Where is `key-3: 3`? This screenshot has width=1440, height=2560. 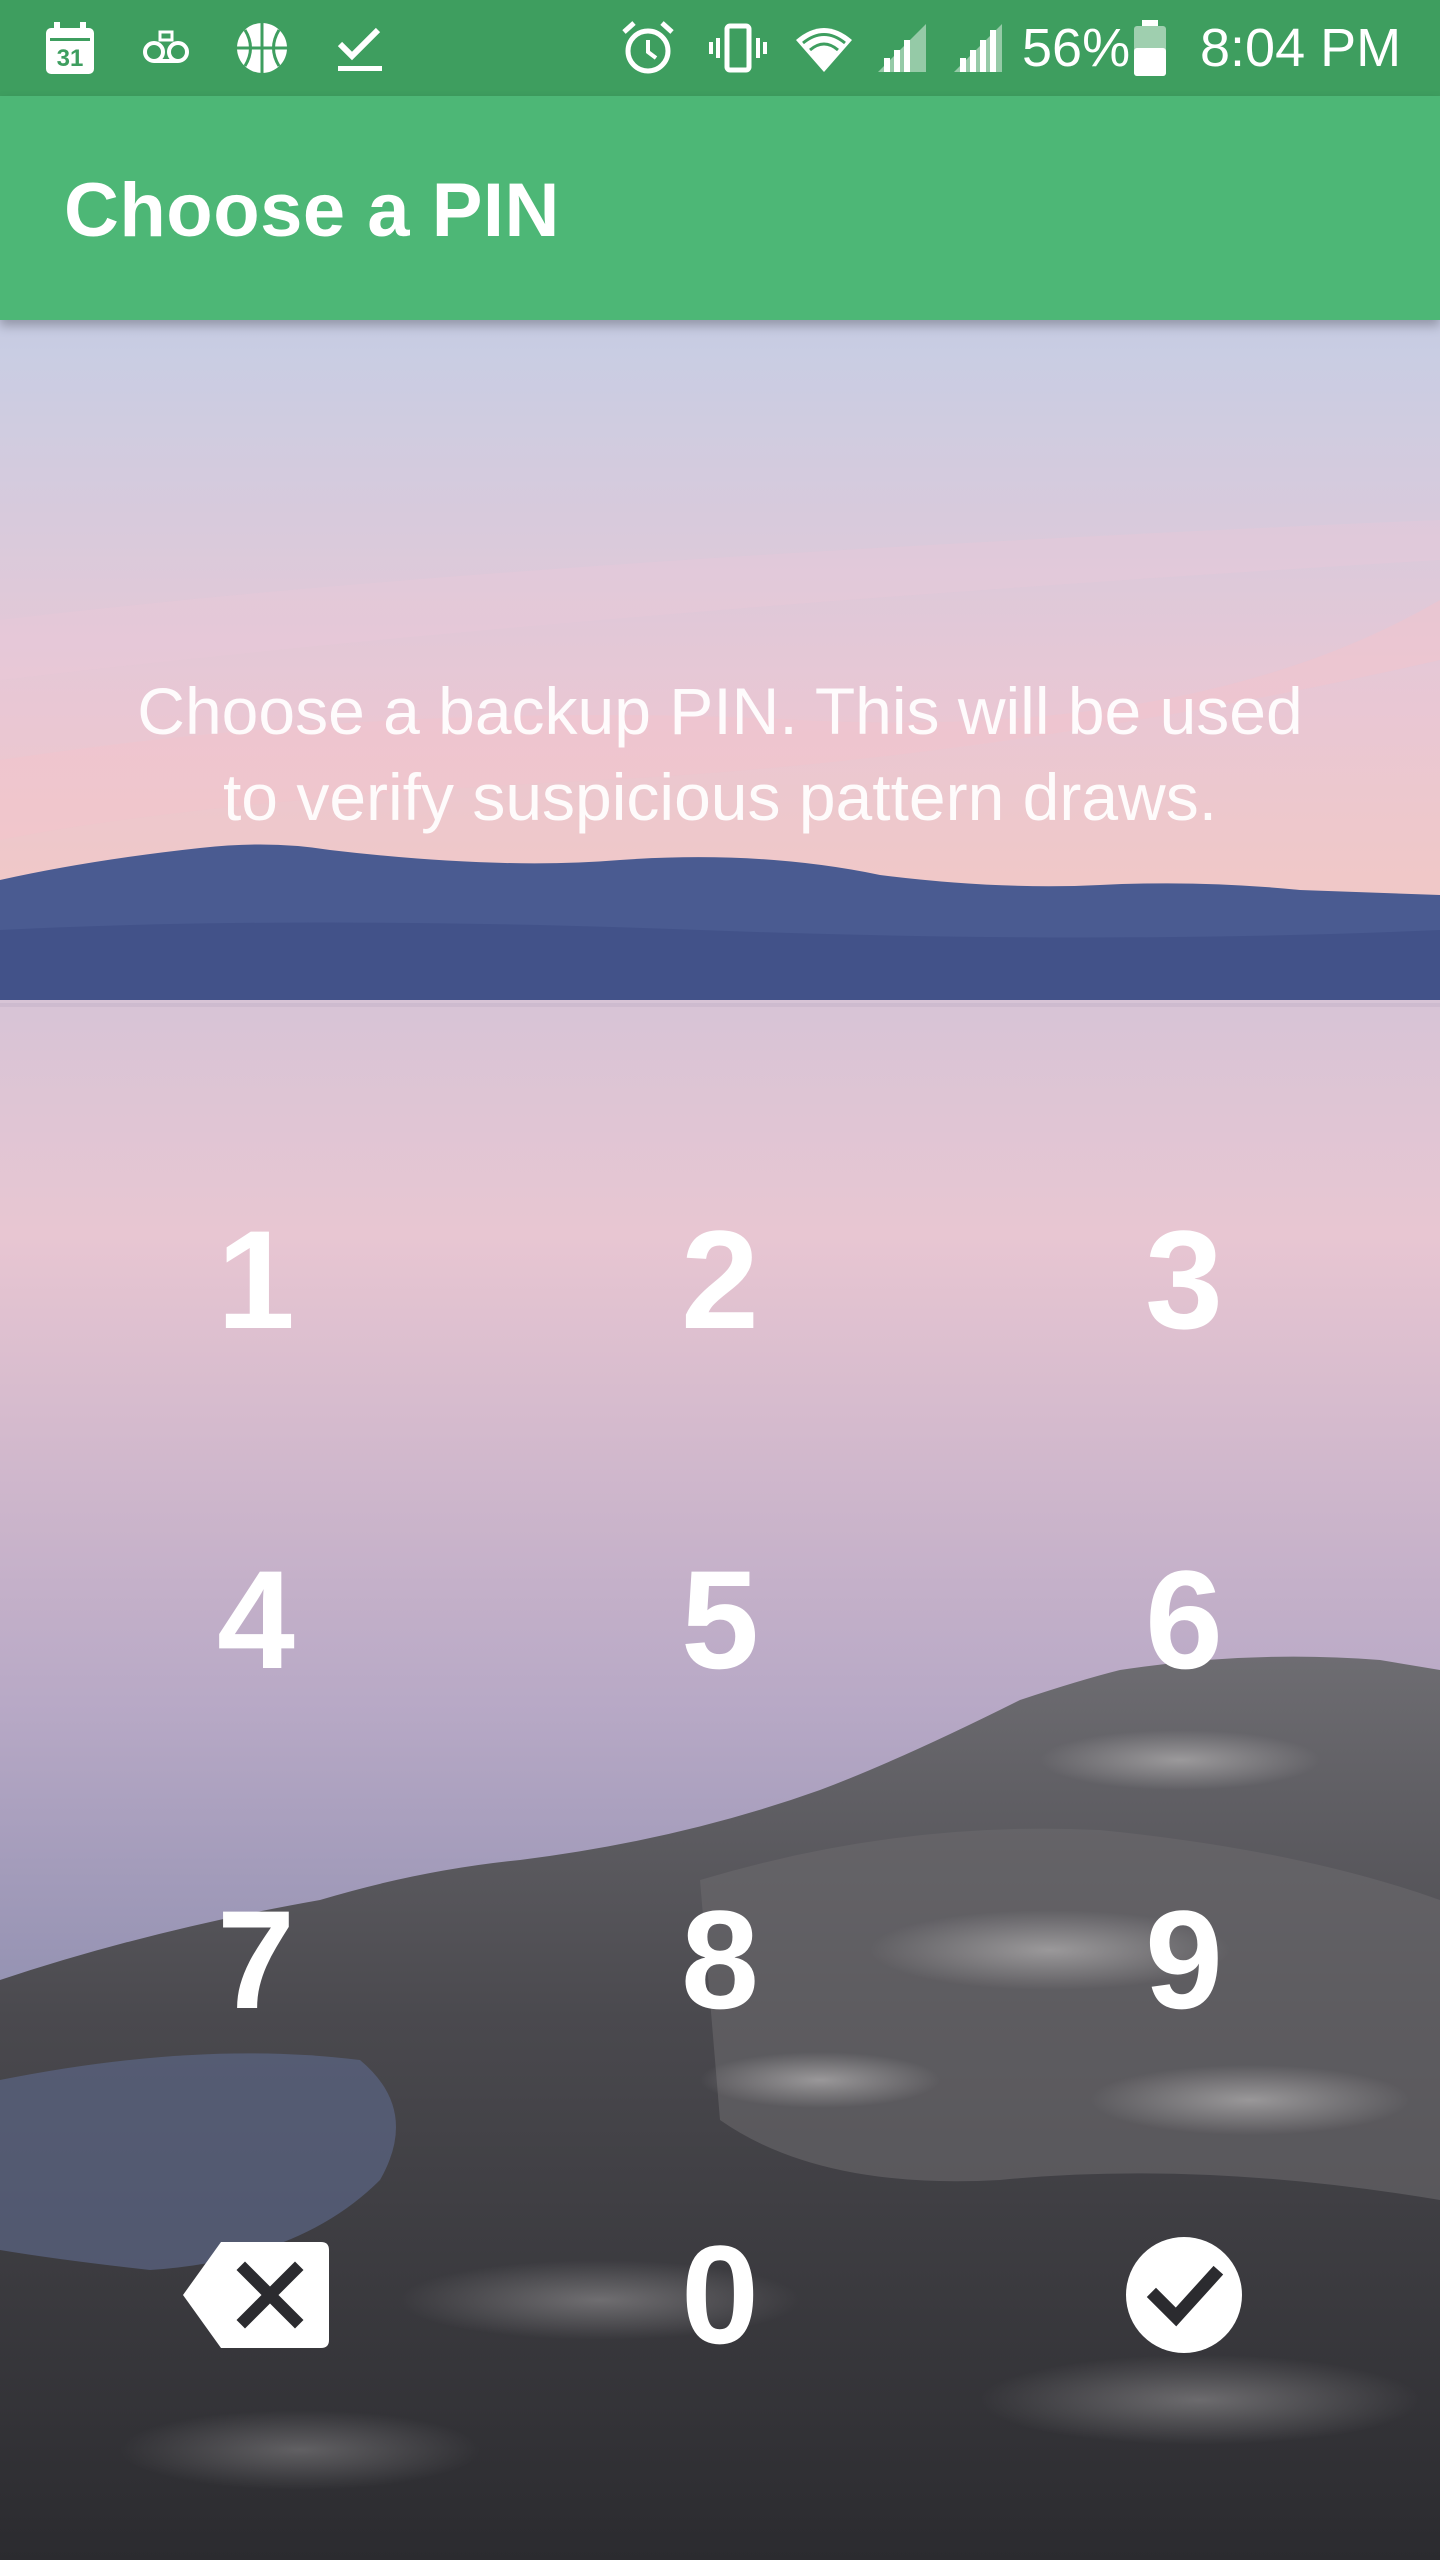 key-3: 3 is located at coordinates (1184, 1280).